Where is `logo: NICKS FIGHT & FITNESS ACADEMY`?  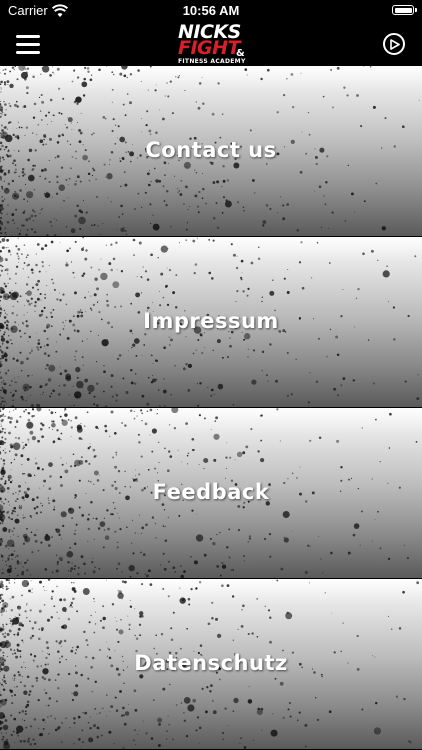
logo: NICKS FIGHT & FITNESS ACADEMY is located at coordinates (211, 44).